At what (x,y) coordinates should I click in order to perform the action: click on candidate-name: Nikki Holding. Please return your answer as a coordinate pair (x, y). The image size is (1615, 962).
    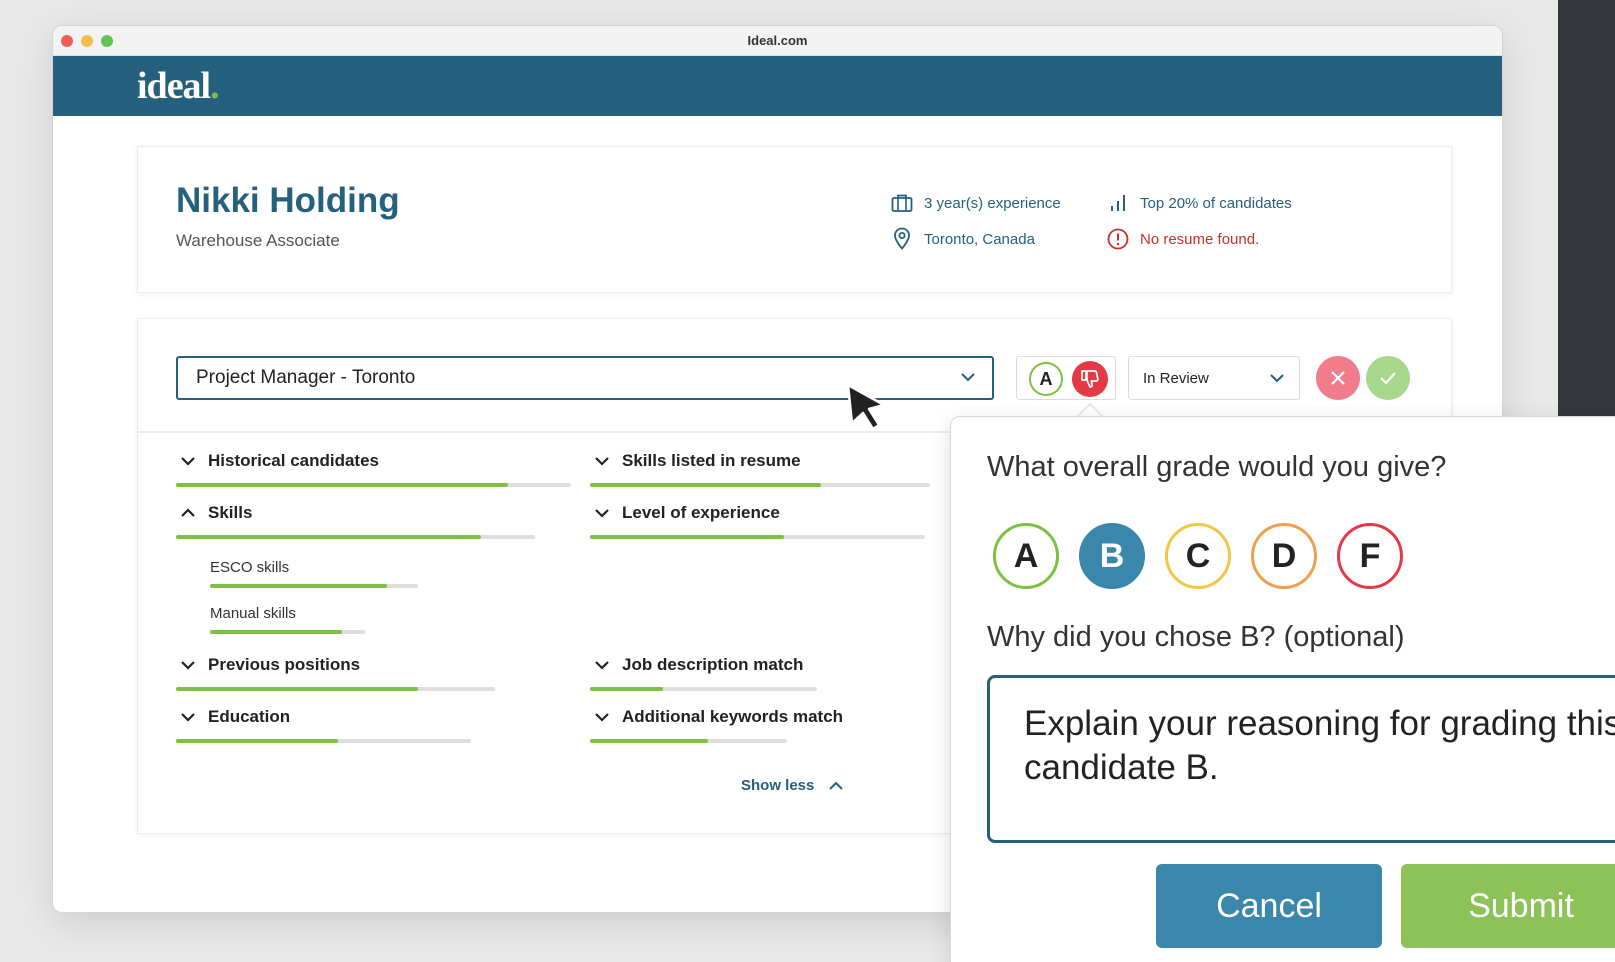
    Looking at the image, I should click on (288, 200).